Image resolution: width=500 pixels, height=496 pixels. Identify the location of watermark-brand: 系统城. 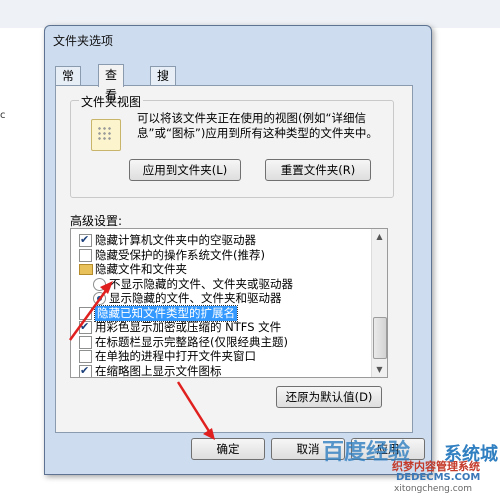
(471, 454).